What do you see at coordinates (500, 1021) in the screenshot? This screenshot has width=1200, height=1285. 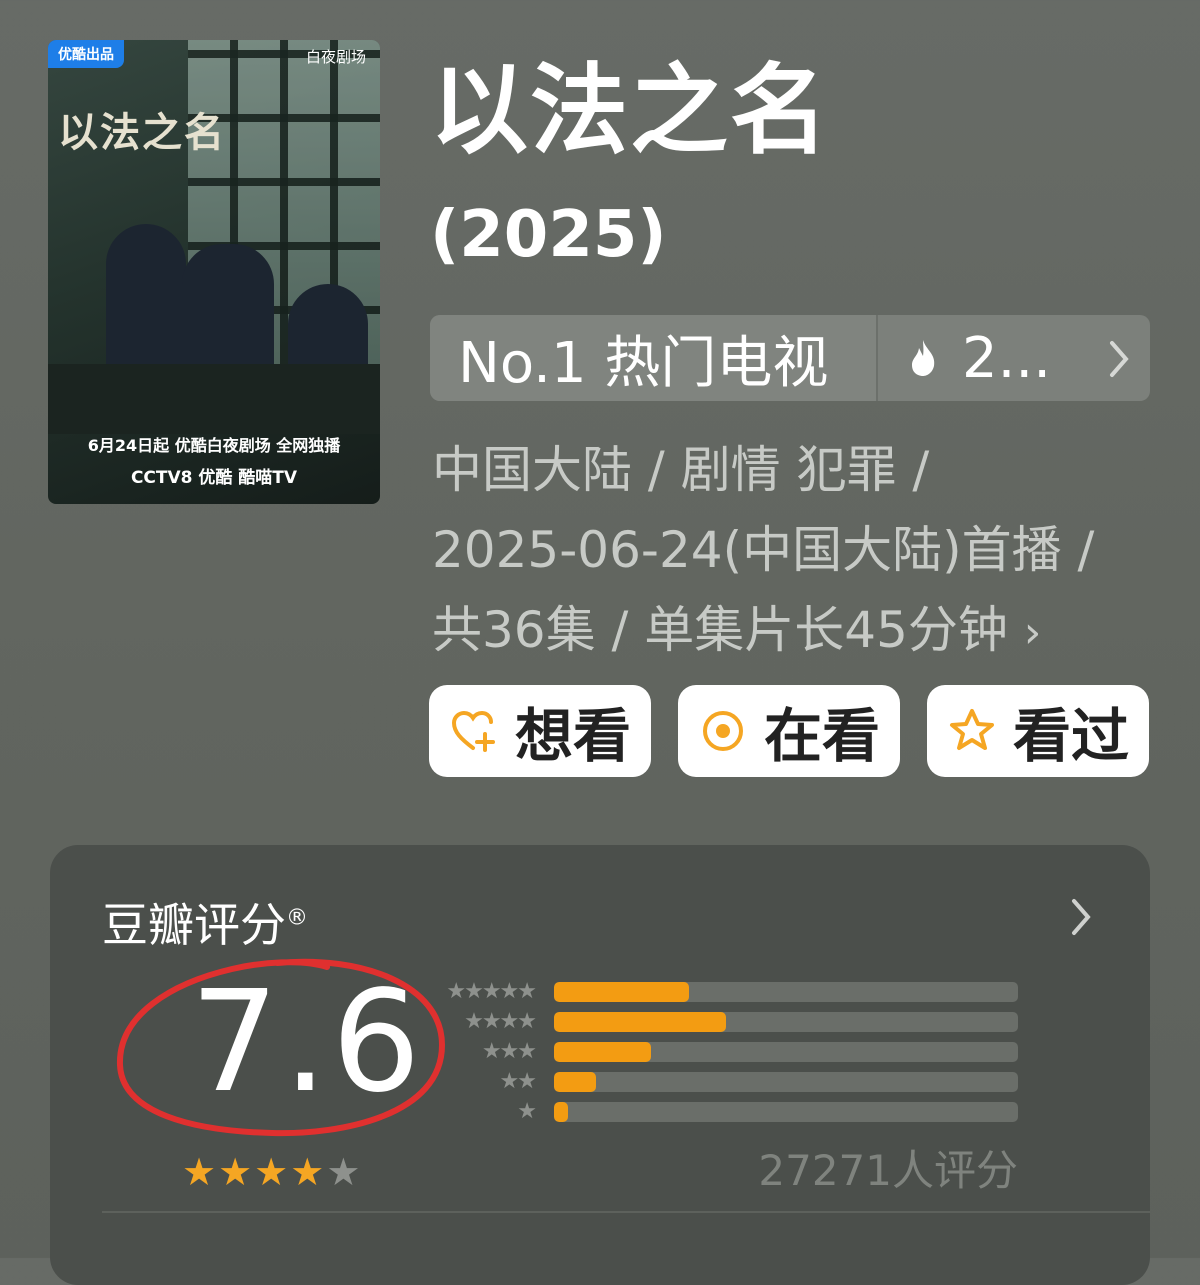 I see `dist-stars-label: ★★★★` at bounding box center [500, 1021].